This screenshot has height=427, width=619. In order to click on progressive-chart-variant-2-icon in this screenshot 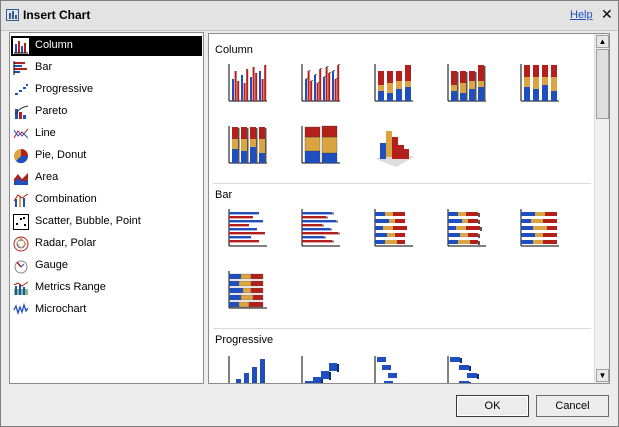, I will do `click(321, 367)`.